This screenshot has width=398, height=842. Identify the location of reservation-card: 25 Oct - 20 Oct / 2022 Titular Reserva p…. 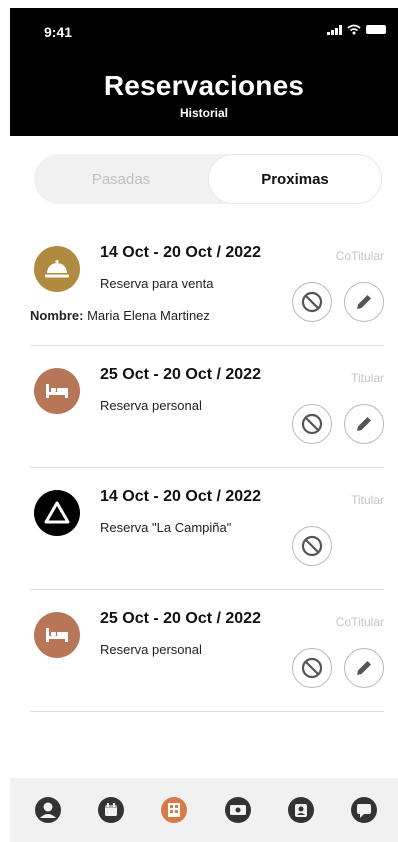
(207, 407).